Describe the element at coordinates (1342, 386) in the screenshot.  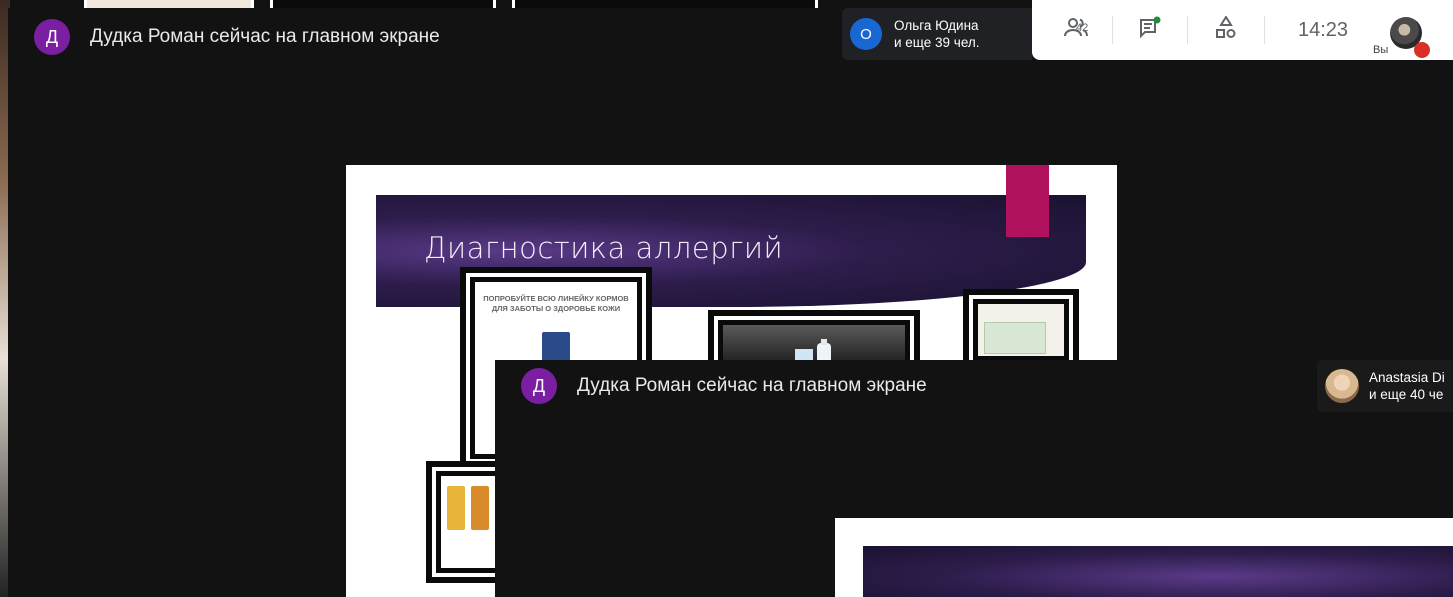
I see `nested-participant-avatar` at that location.